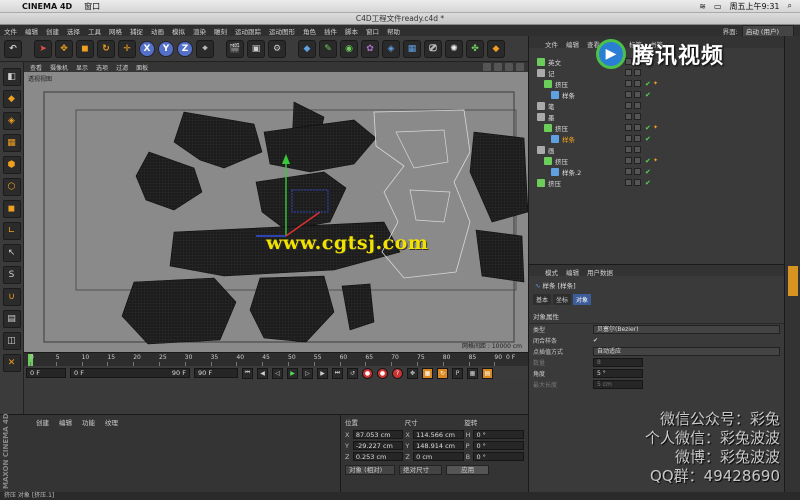 The image size is (800, 500). Describe the element at coordinates (115, 31) in the screenshot. I see `menu-item: 网格` at that location.